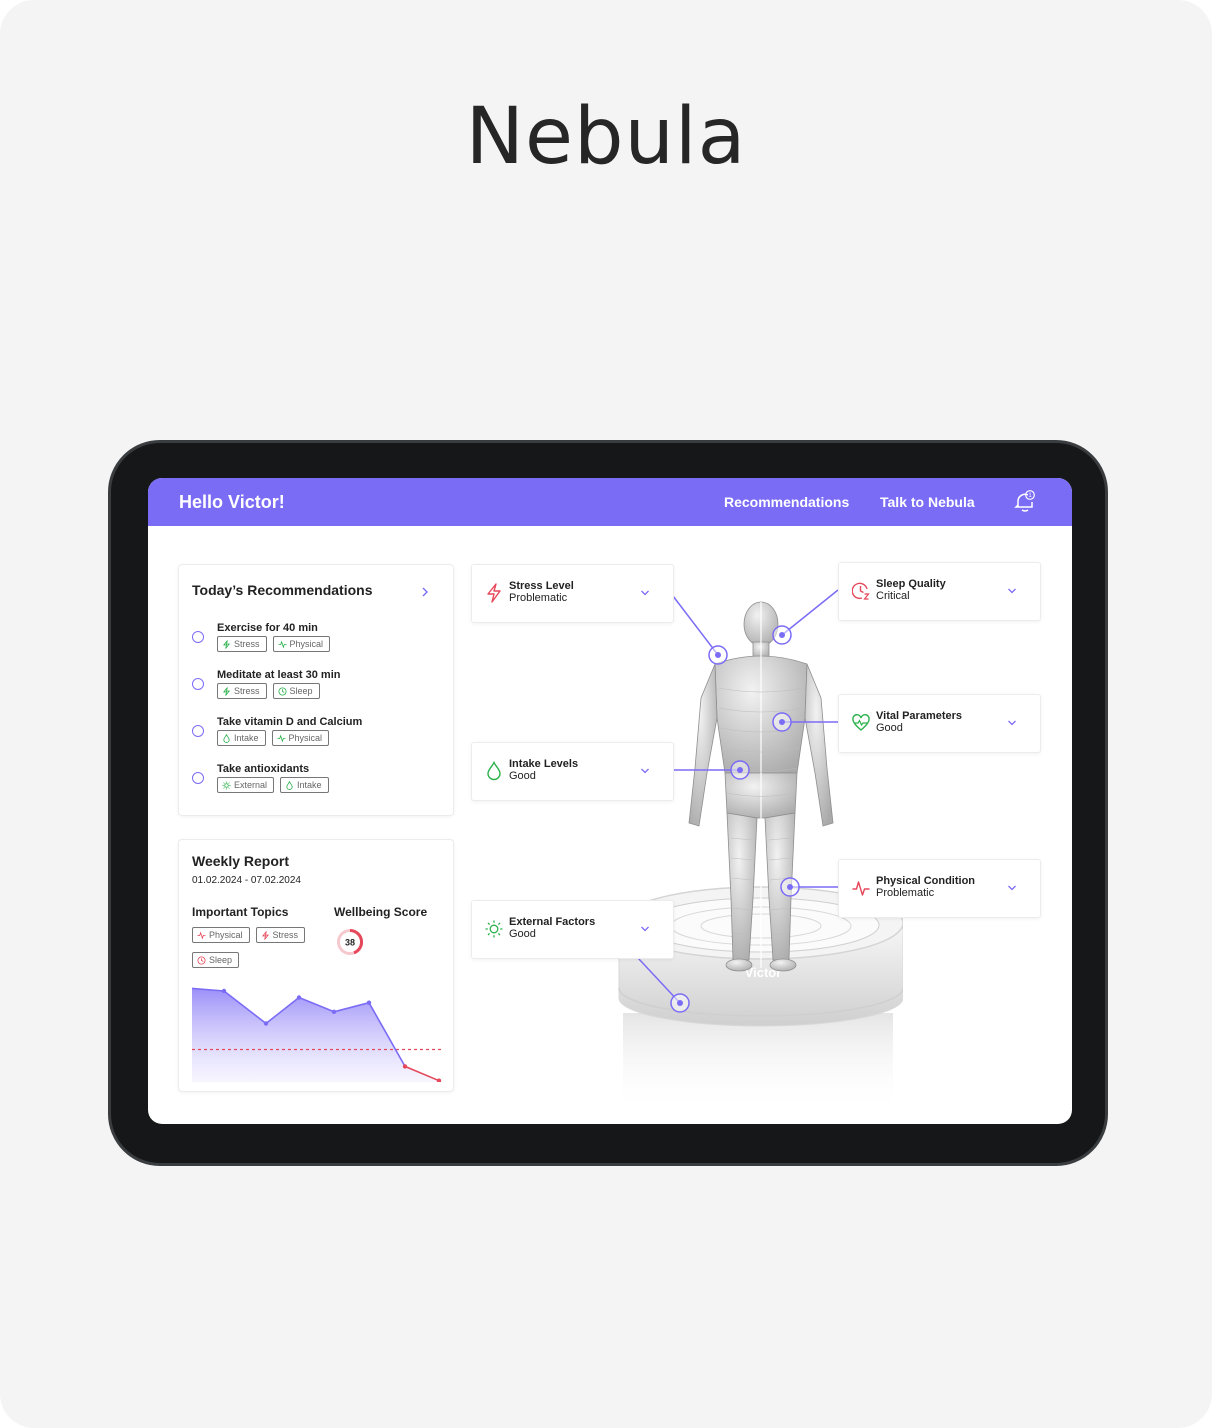  What do you see at coordinates (381, 912) in the screenshot?
I see `wellbeing-score-heading: Wellbeing Score` at bounding box center [381, 912].